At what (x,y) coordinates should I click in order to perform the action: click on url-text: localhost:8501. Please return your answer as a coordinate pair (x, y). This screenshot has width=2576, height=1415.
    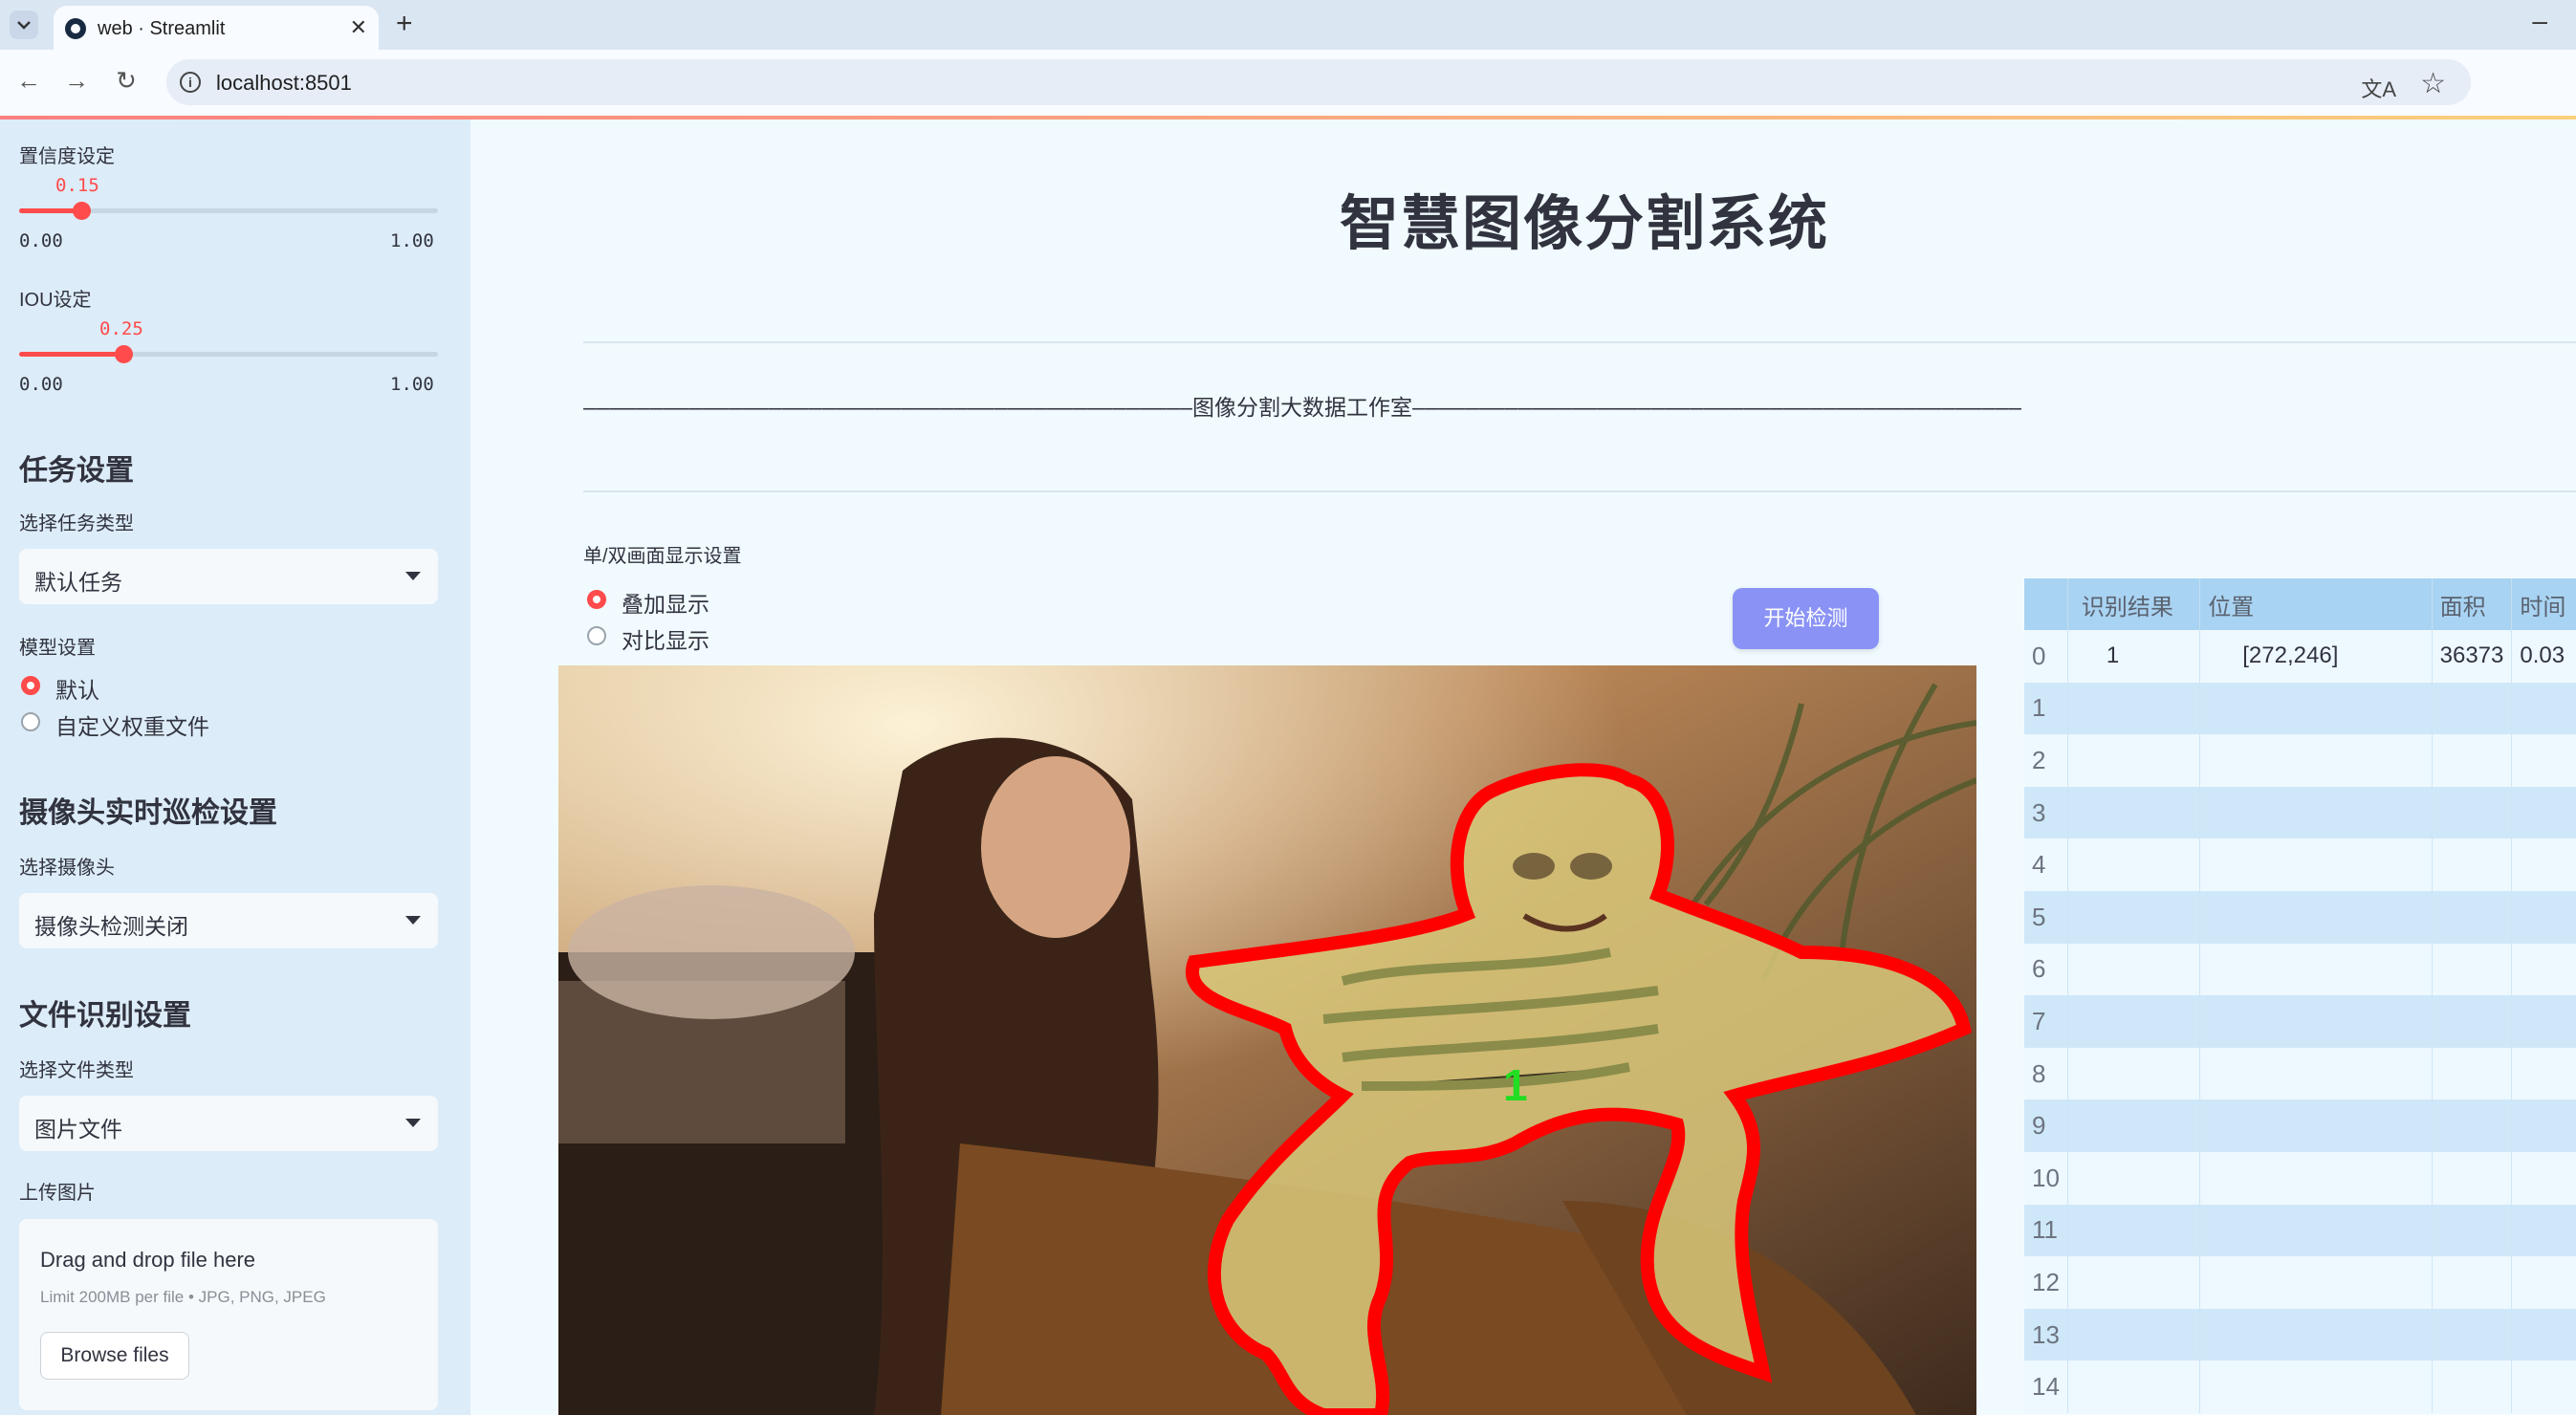
    Looking at the image, I should click on (284, 83).